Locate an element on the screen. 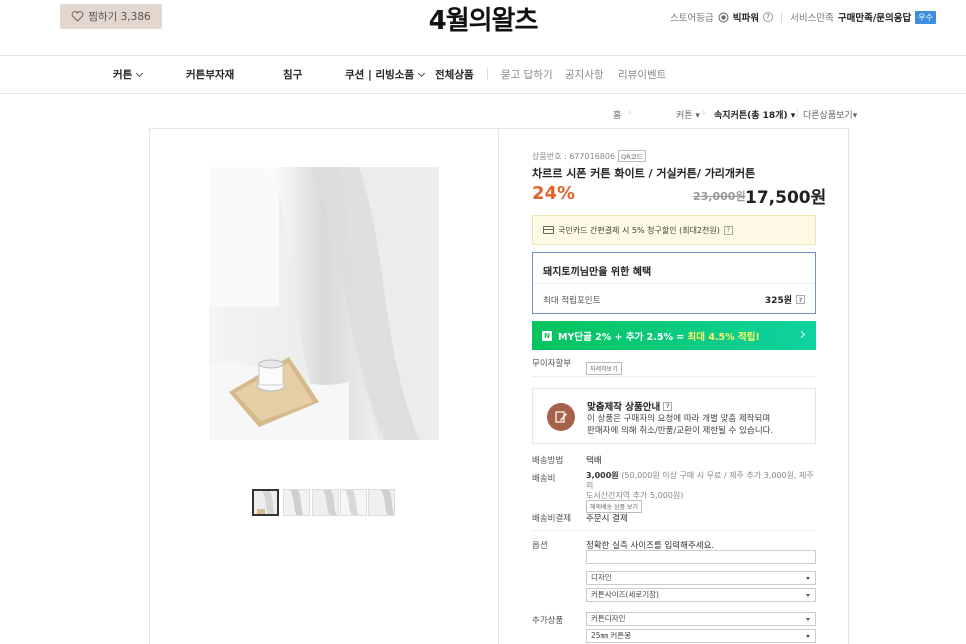  product-id-row: 상품번호 : 677016806 QR코드 is located at coordinates (589, 156).